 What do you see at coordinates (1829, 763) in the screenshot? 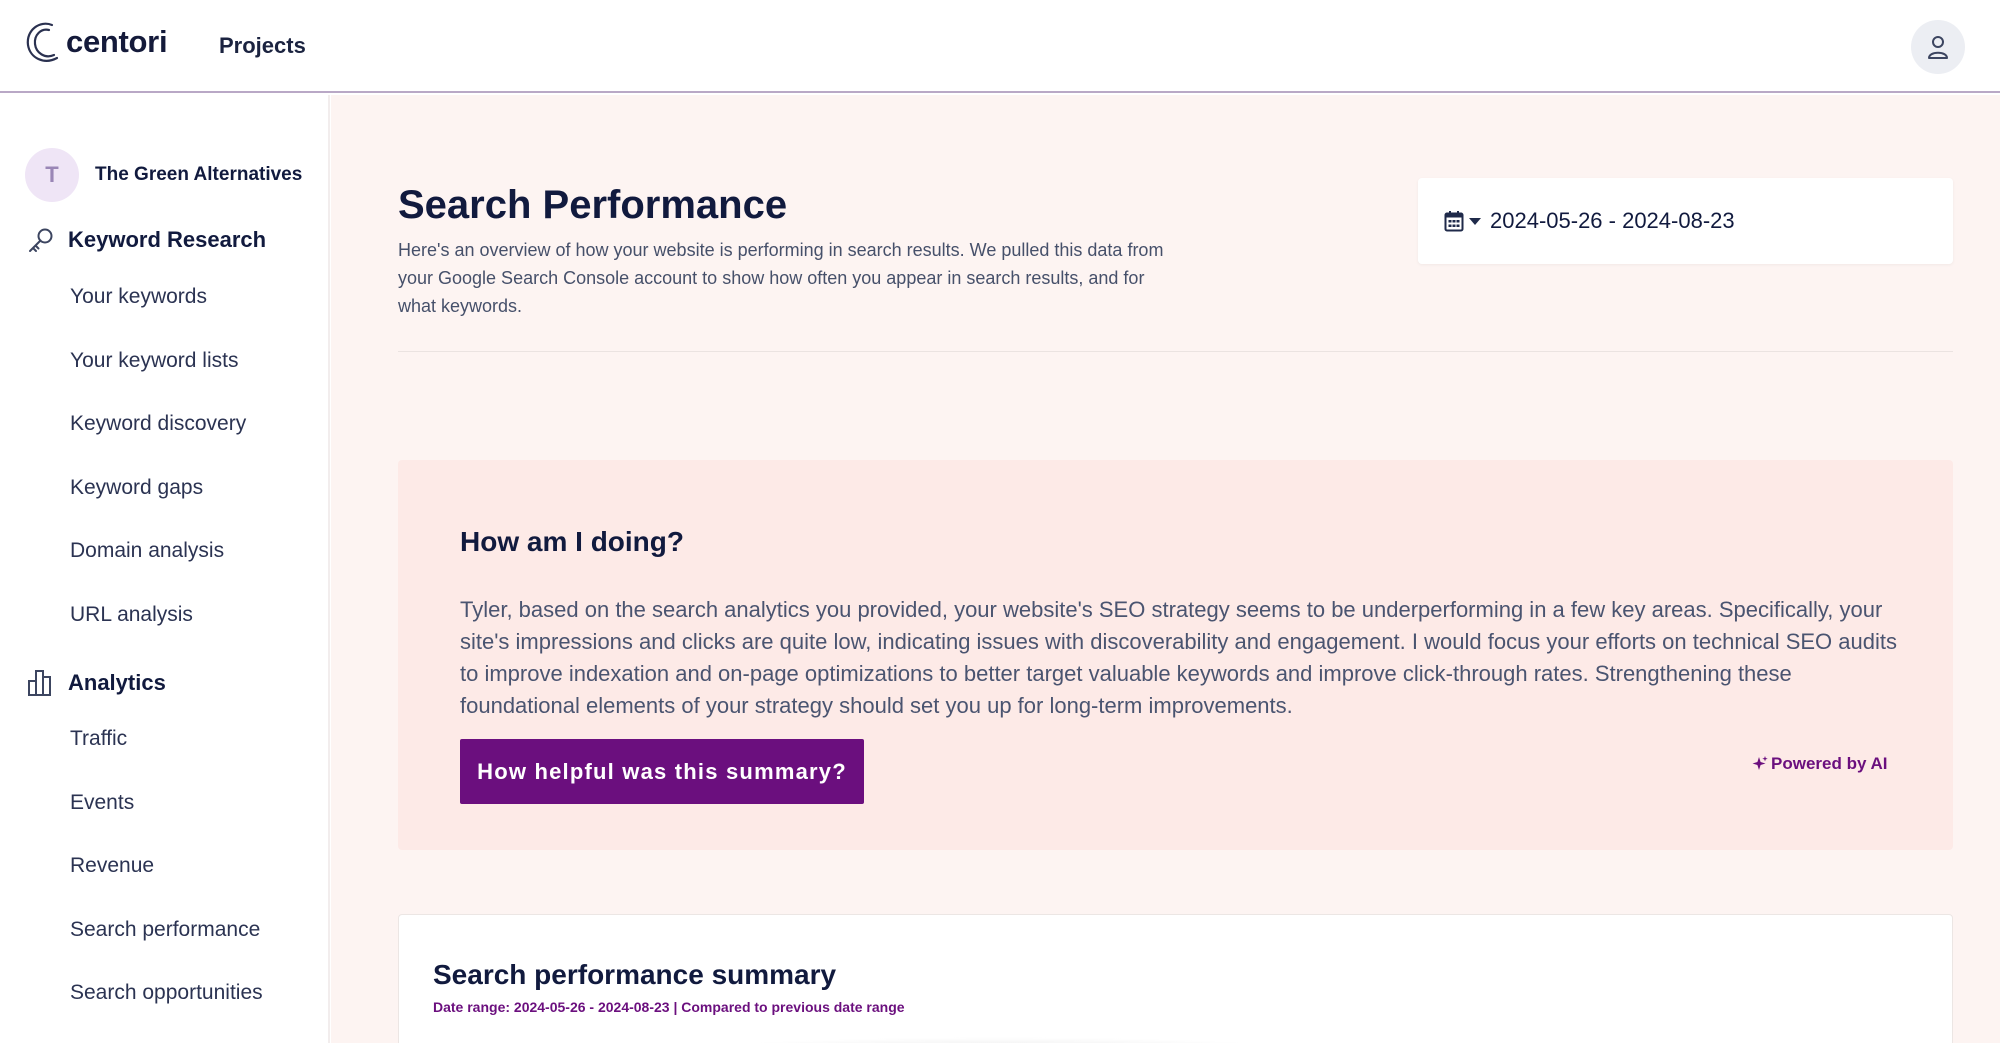
I see `powered-by-ai-label: Powered by AI` at bounding box center [1829, 763].